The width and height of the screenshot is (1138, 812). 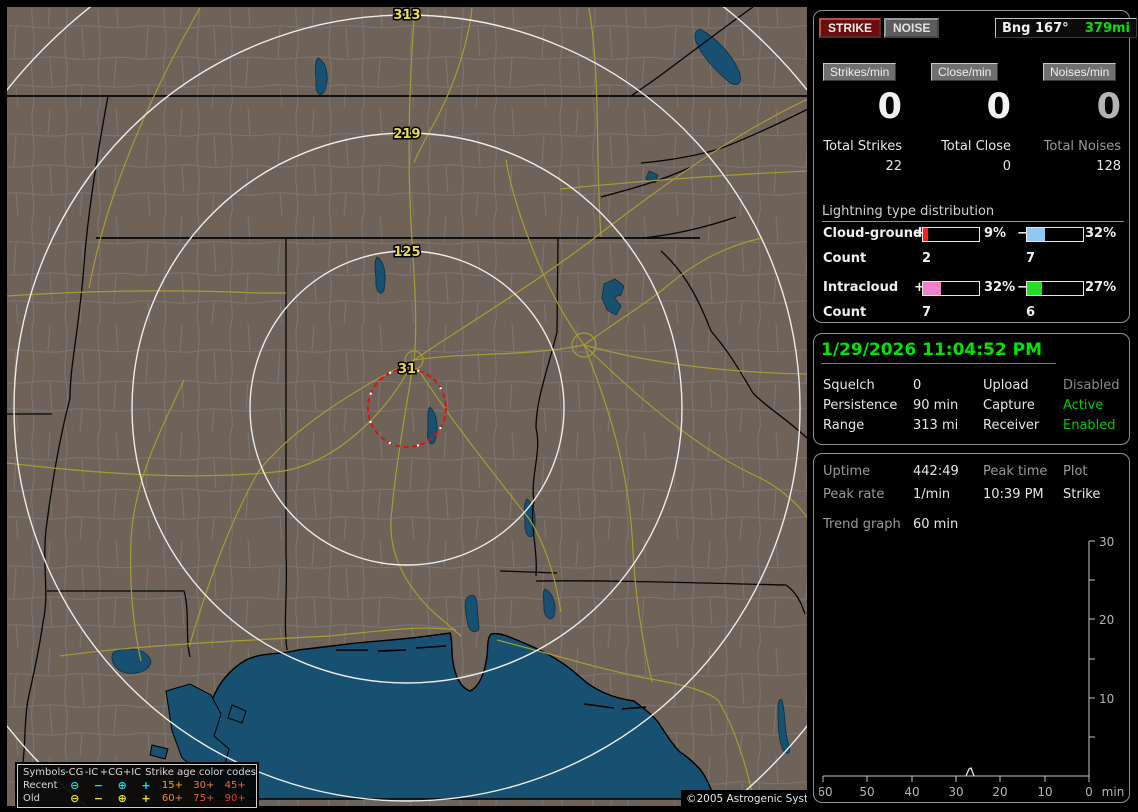 I want to click on cg-negative-pct: 32%, so click(x=1101, y=233).